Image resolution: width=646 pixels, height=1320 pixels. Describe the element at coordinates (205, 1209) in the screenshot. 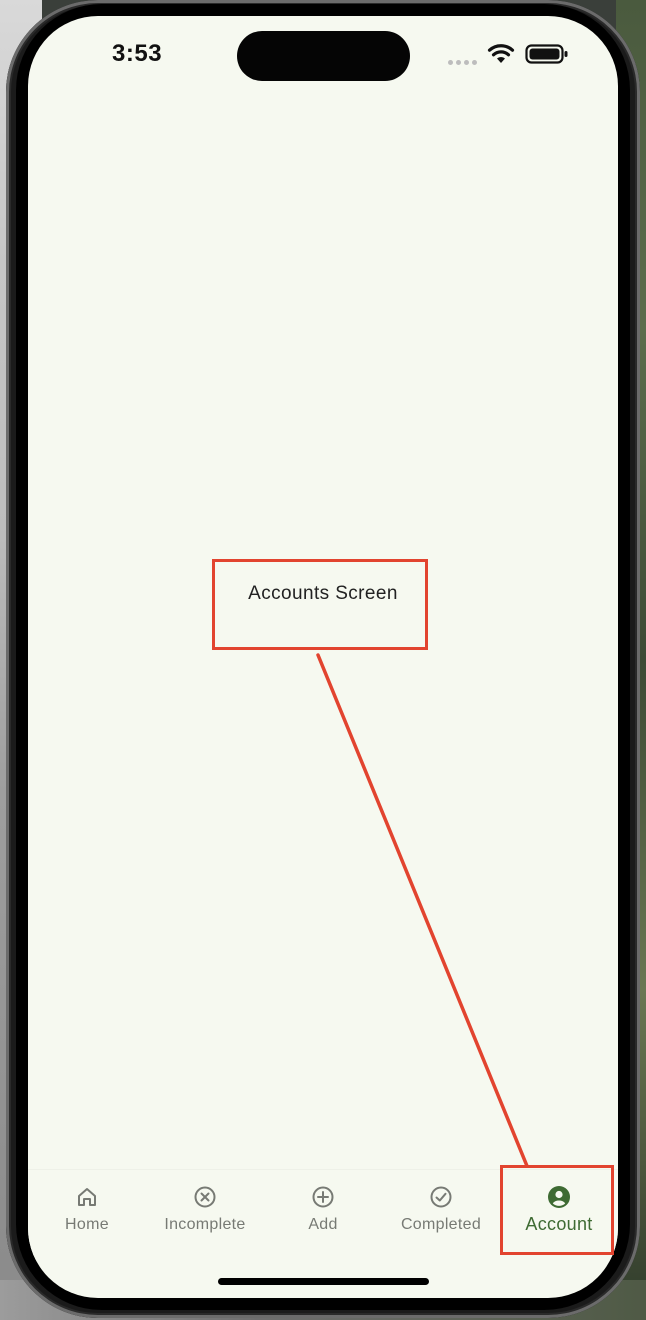

I see `tab-incomplete: Incomplete` at that location.